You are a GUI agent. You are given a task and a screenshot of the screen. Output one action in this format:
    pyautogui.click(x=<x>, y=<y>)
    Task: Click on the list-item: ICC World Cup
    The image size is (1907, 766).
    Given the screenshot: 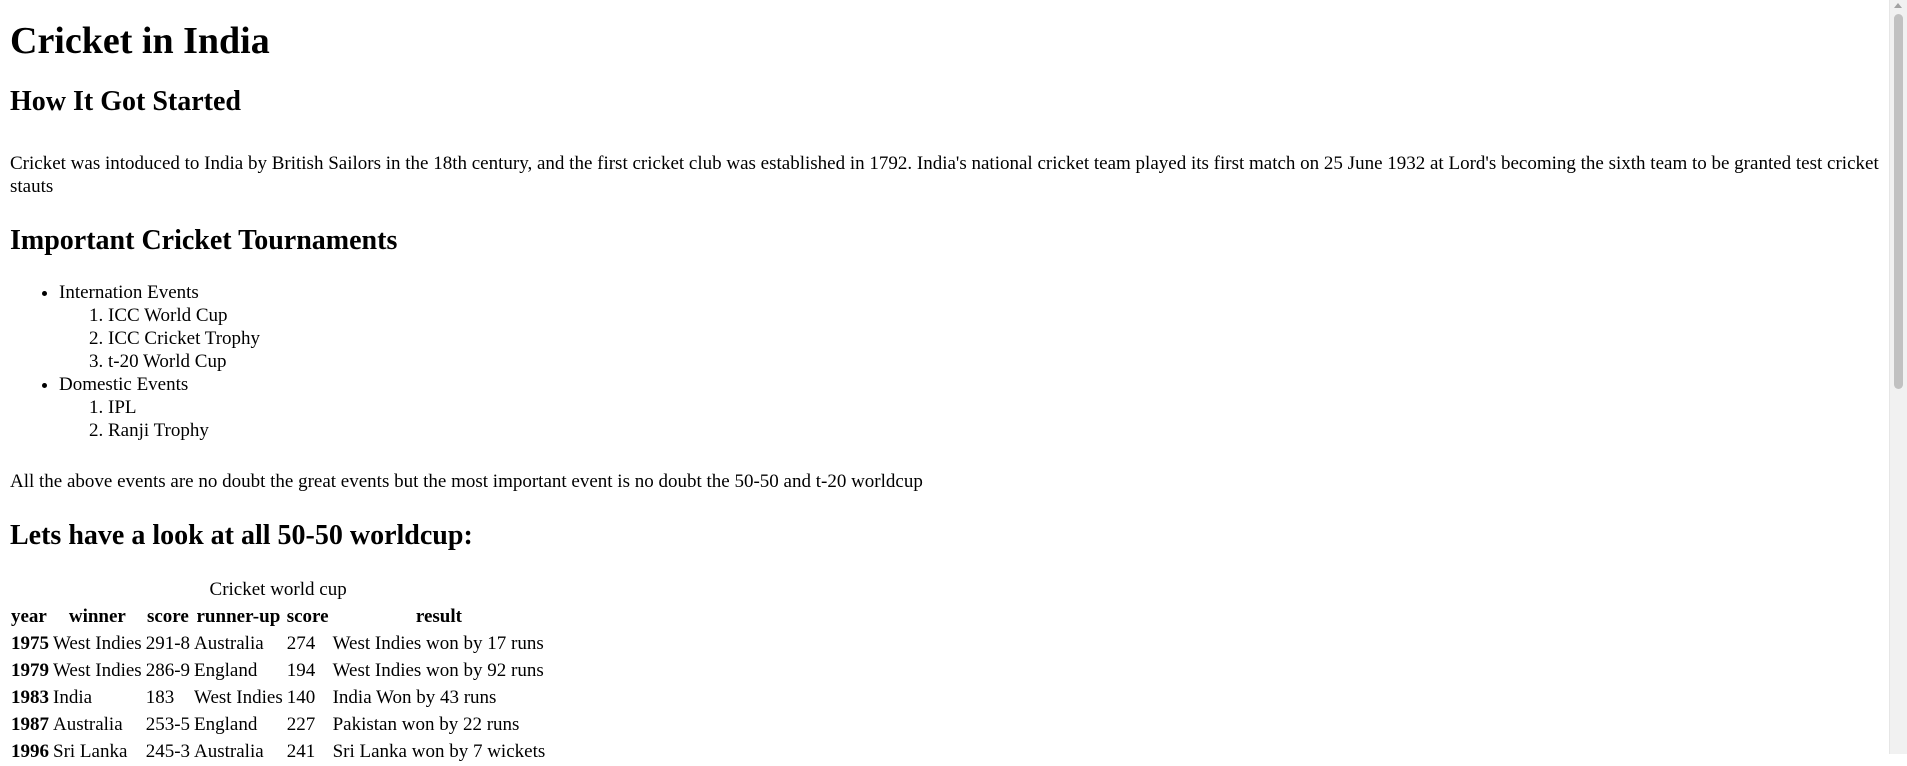 What is the action you would take?
    pyautogui.click(x=999, y=315)
    